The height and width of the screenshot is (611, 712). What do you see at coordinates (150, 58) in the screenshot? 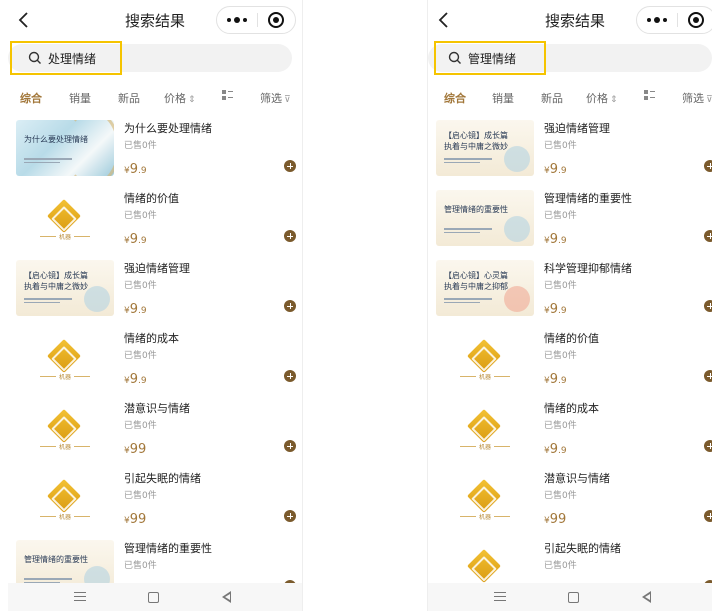
I see `search-input: 处理情绪` at bounding box center [150, 58].